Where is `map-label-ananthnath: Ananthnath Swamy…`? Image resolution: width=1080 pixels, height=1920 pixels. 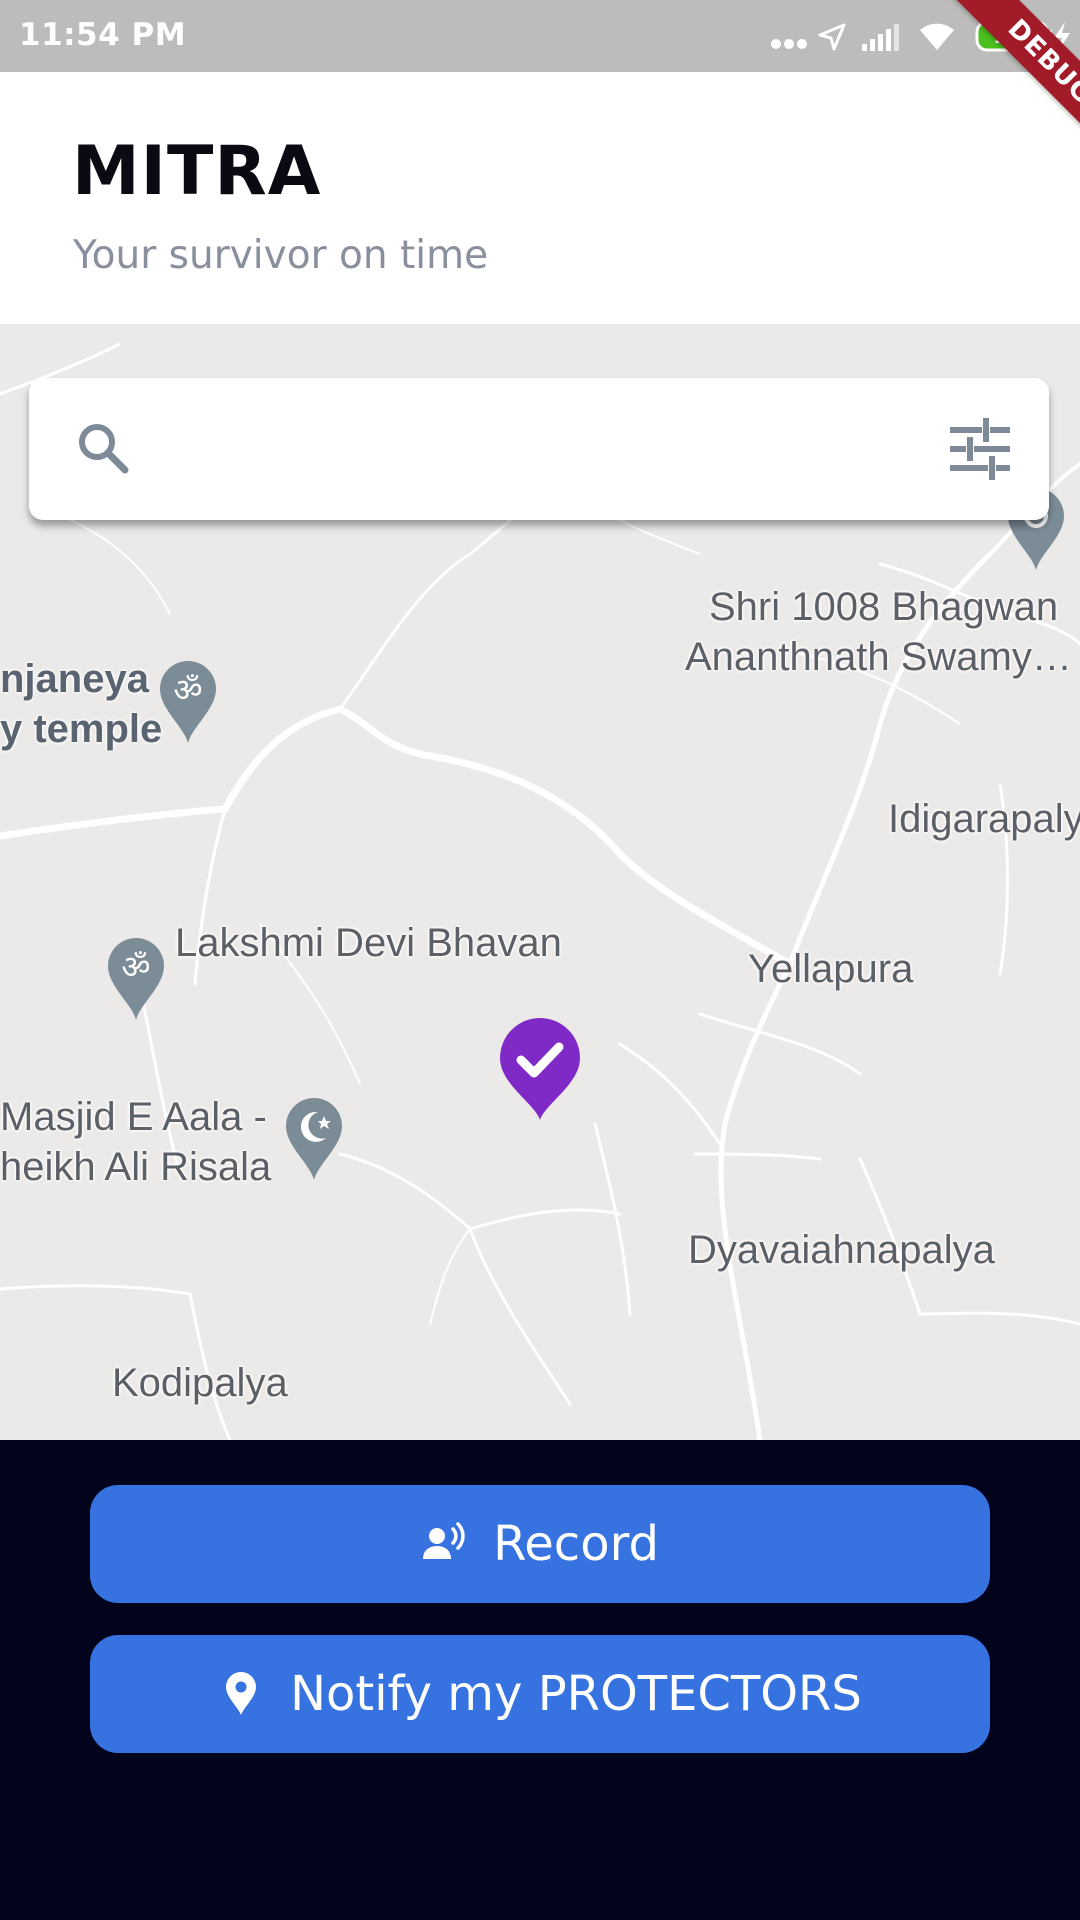 map-label-ananthnath: Ananthnath Swamy… is located at coordinates (878, 657).